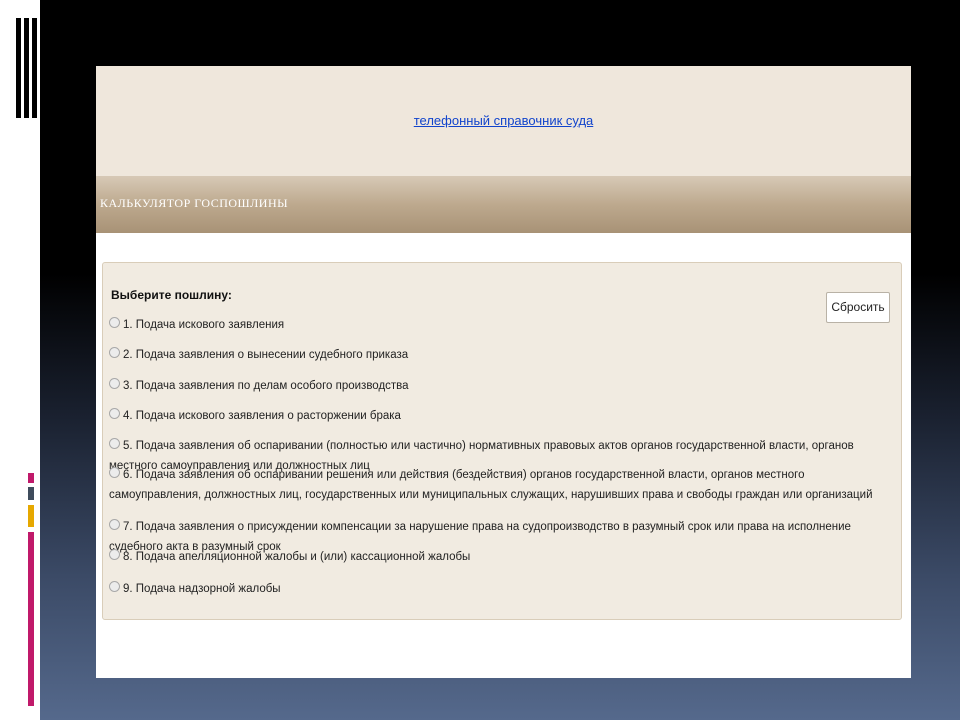 This screenshot has width=960, height=720. I want to click on accent-bar-magenta, so click(31, 619).